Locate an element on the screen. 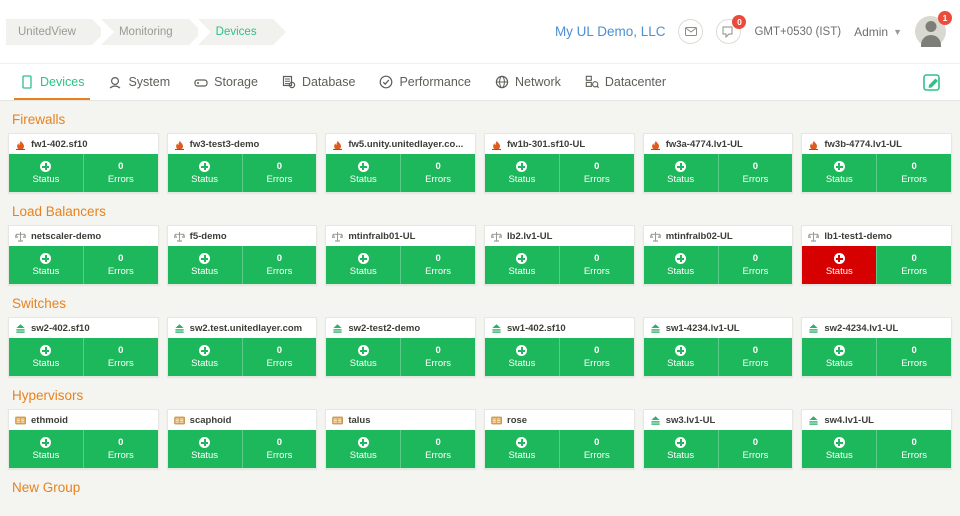  device-card: rose Status 0 Errors is located at coordinates (559, 439).